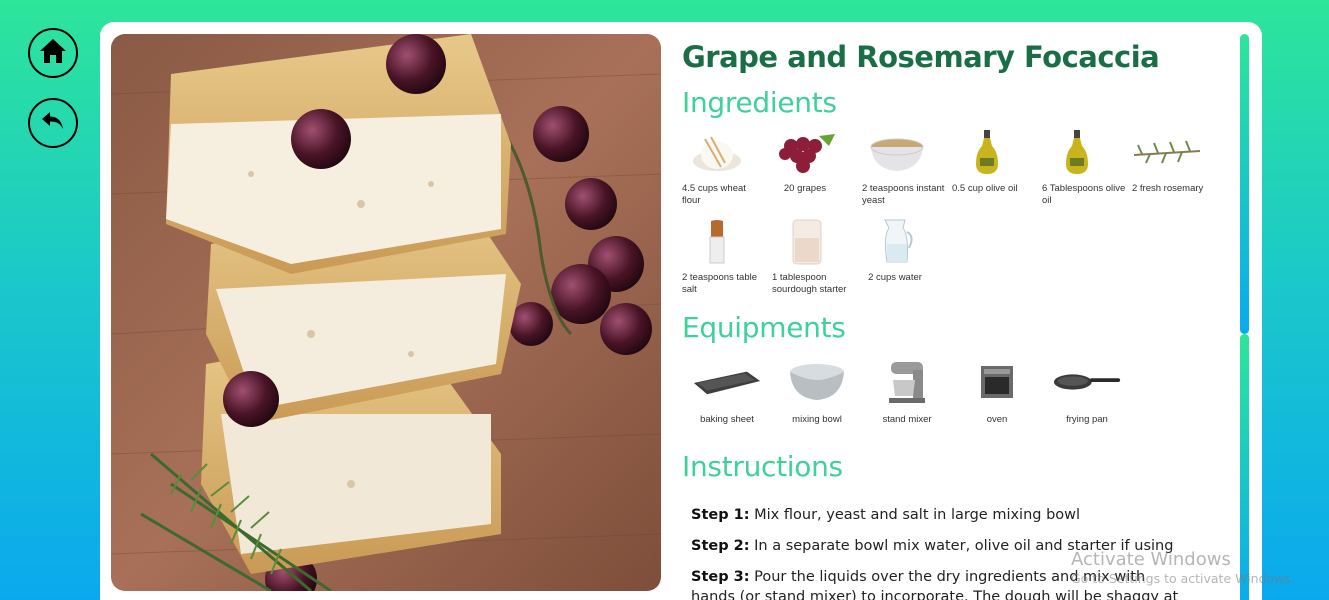  I want to click on ingredient-item: 6 Tablespoons olive oil, so click(1087, 173).